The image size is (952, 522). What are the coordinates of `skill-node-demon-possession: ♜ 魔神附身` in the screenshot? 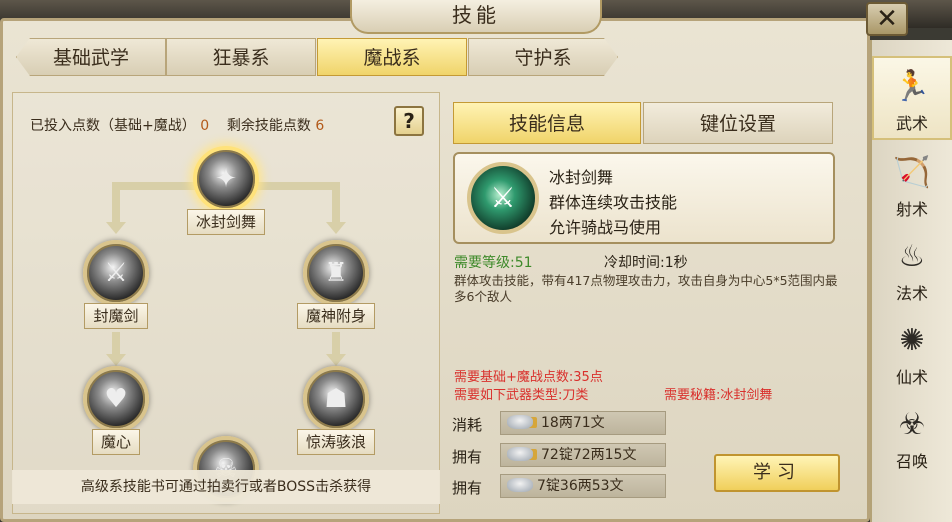 It's located at (336, 284).